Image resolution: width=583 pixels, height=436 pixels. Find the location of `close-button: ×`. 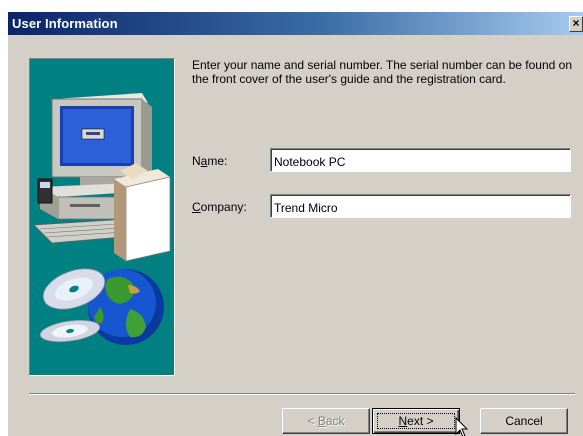

close-button: × is located at coordinates (576, 24).